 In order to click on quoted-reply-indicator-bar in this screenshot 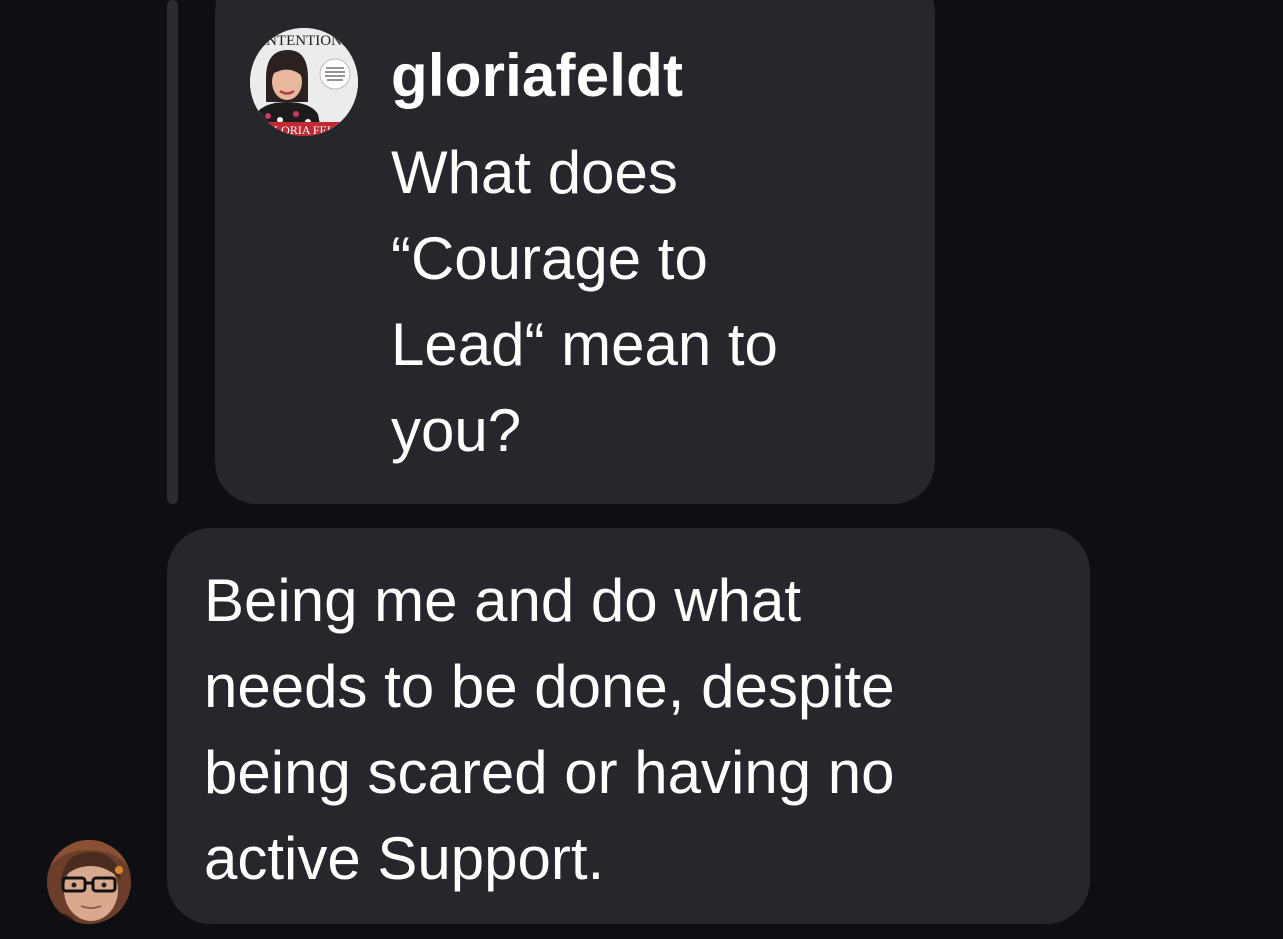, I will do `click(172, 252)`.